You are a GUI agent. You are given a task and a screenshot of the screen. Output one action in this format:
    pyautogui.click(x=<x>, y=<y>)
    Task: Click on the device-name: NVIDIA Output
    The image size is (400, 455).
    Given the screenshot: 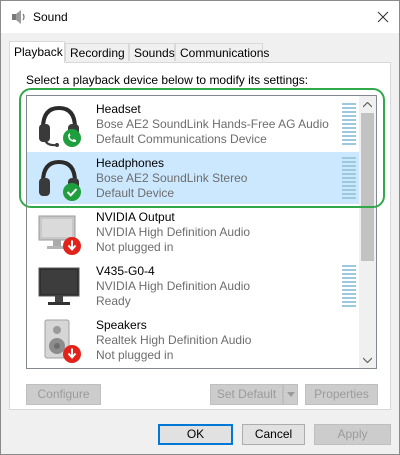 What is the action you would take?
    pyautogui.click(x=135, y=217)
    